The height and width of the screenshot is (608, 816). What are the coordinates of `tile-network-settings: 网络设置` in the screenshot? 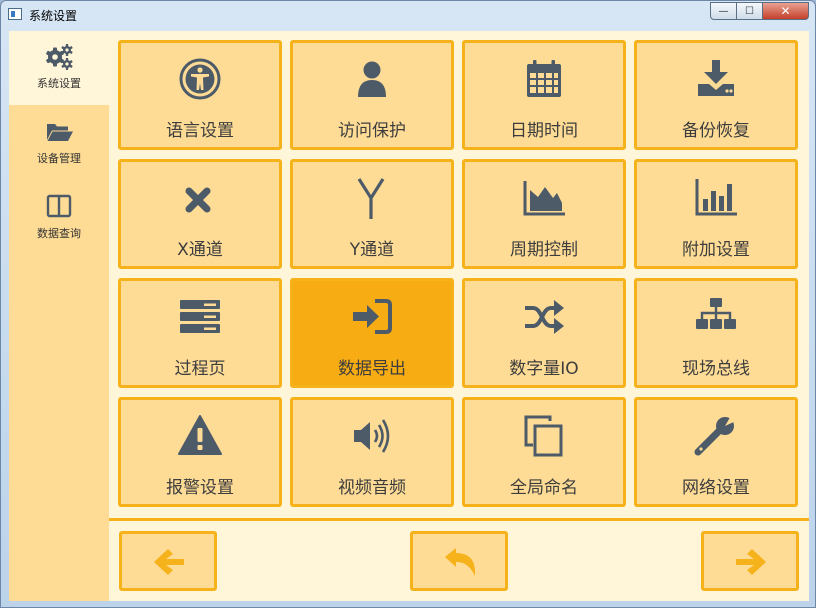 It's located at (716, 452).